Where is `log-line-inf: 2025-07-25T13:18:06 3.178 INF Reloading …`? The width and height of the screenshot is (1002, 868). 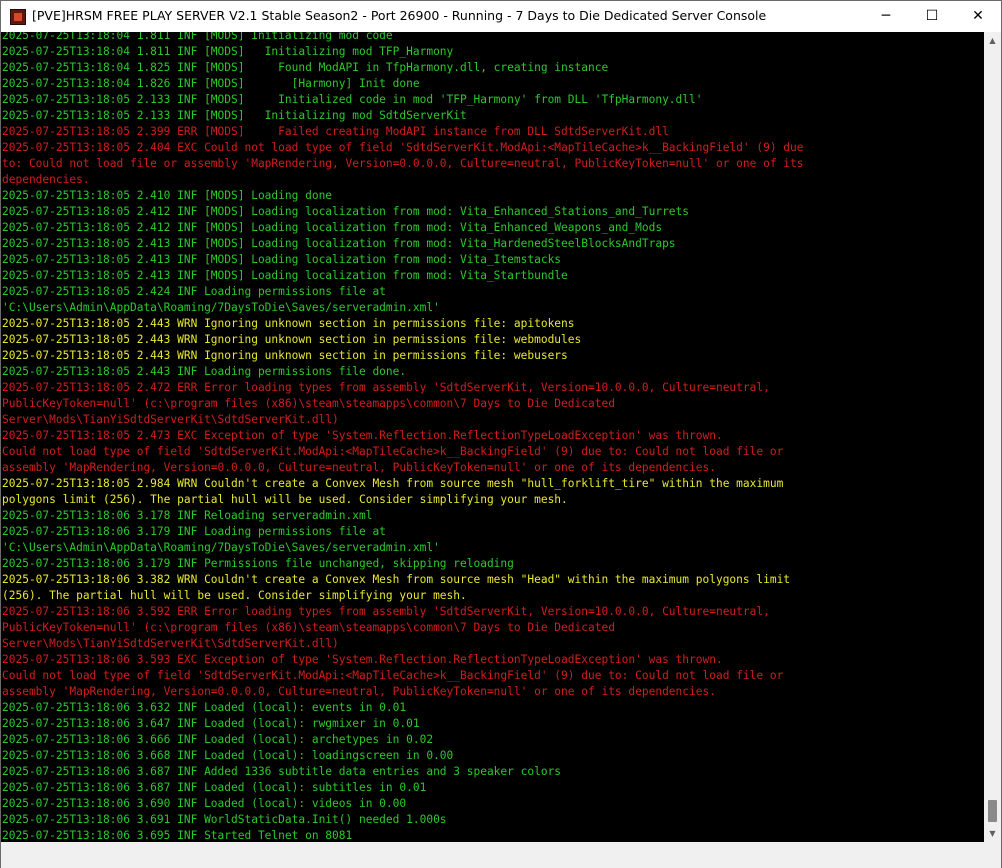 log-line-inf: 2025-07-25T13:18:06 3.178 INF Reloading … is located at coordinates (187, 515).